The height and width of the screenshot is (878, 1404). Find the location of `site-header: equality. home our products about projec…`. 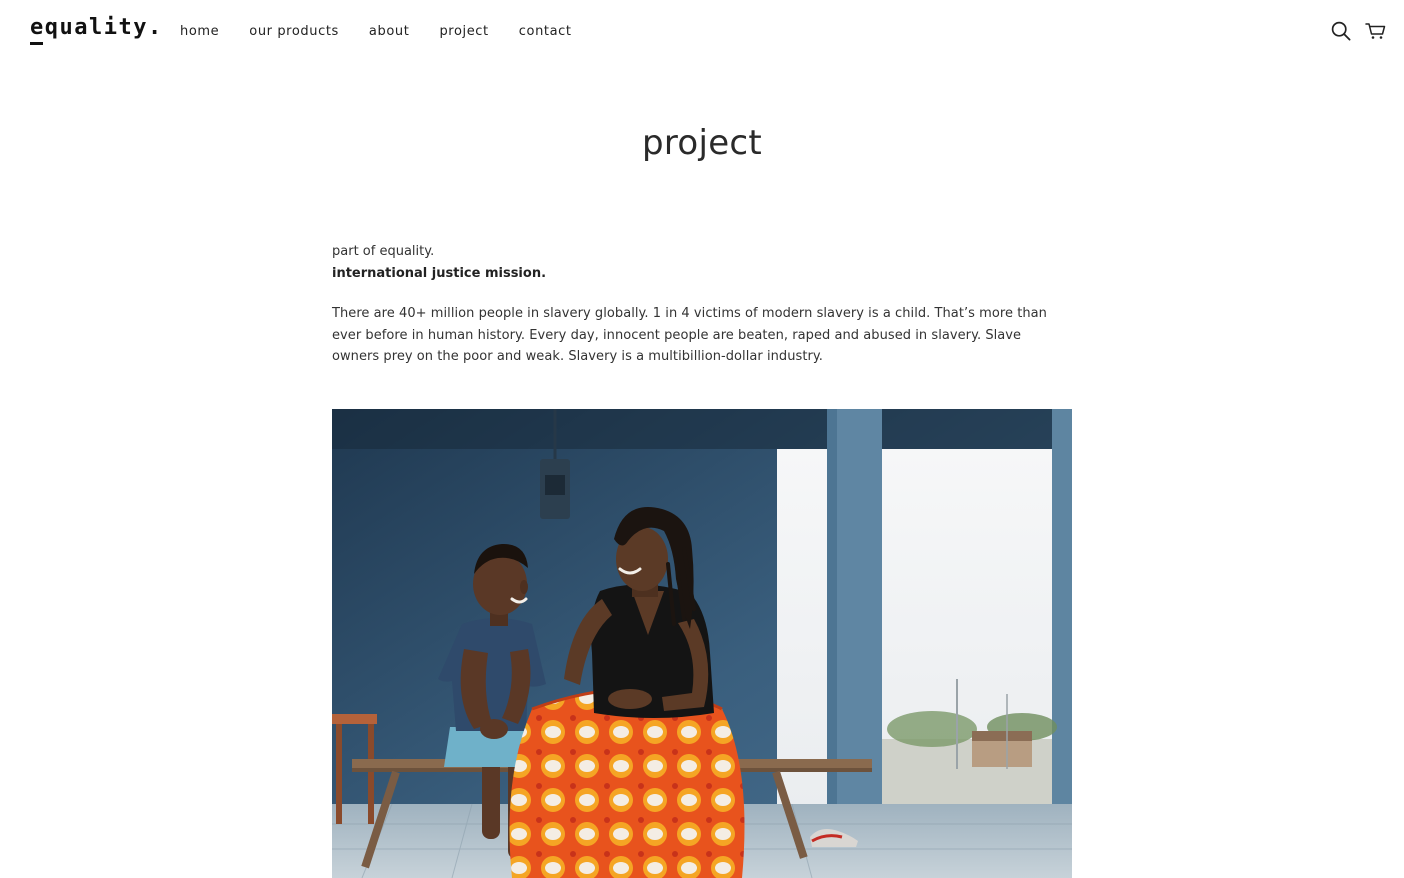

site-header: equality. home our products about projec… is located at coordinates (702, 32).